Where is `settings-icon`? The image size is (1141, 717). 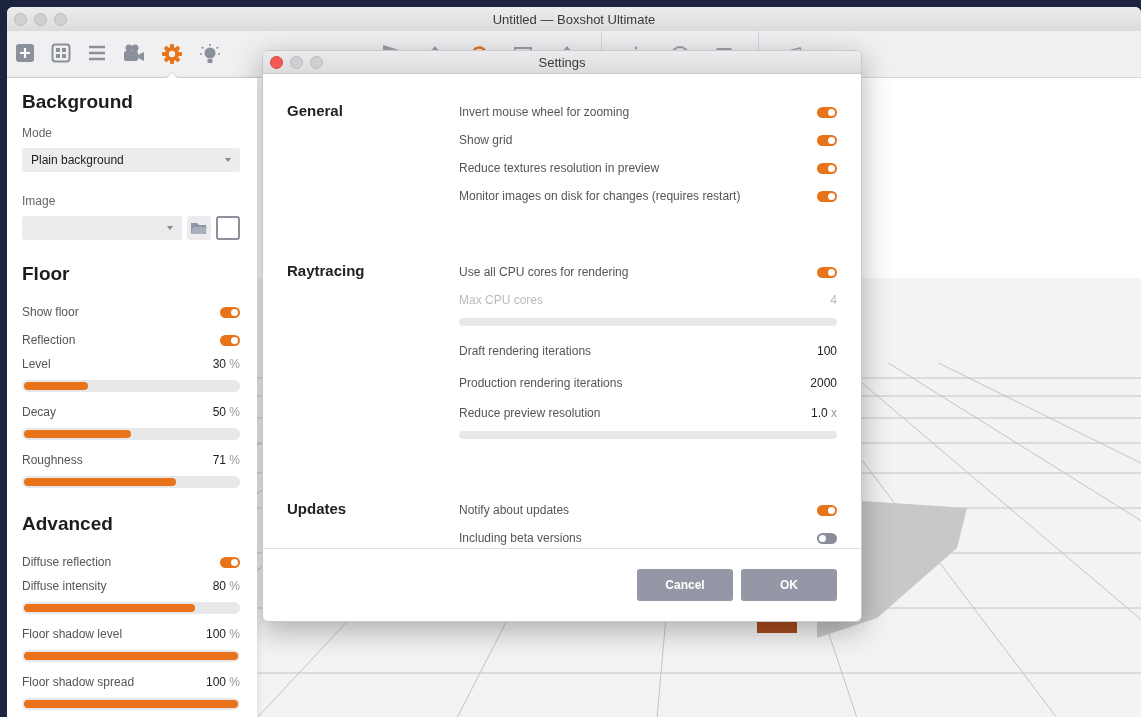 settings-icon is located at coordinates (172, 54).